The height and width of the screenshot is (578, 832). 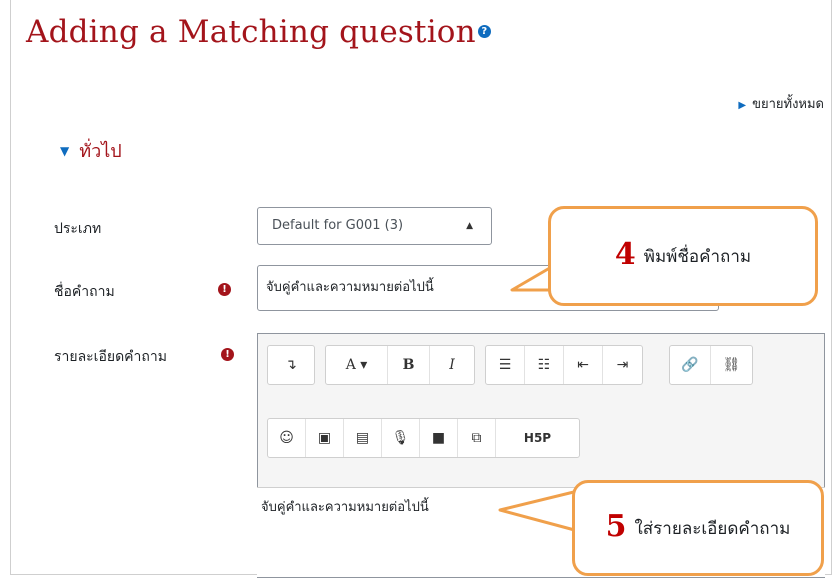 I want to click on callout-step-4: 4 พิมพ์ชื่อคำถาม, so click(x=683, y=256).